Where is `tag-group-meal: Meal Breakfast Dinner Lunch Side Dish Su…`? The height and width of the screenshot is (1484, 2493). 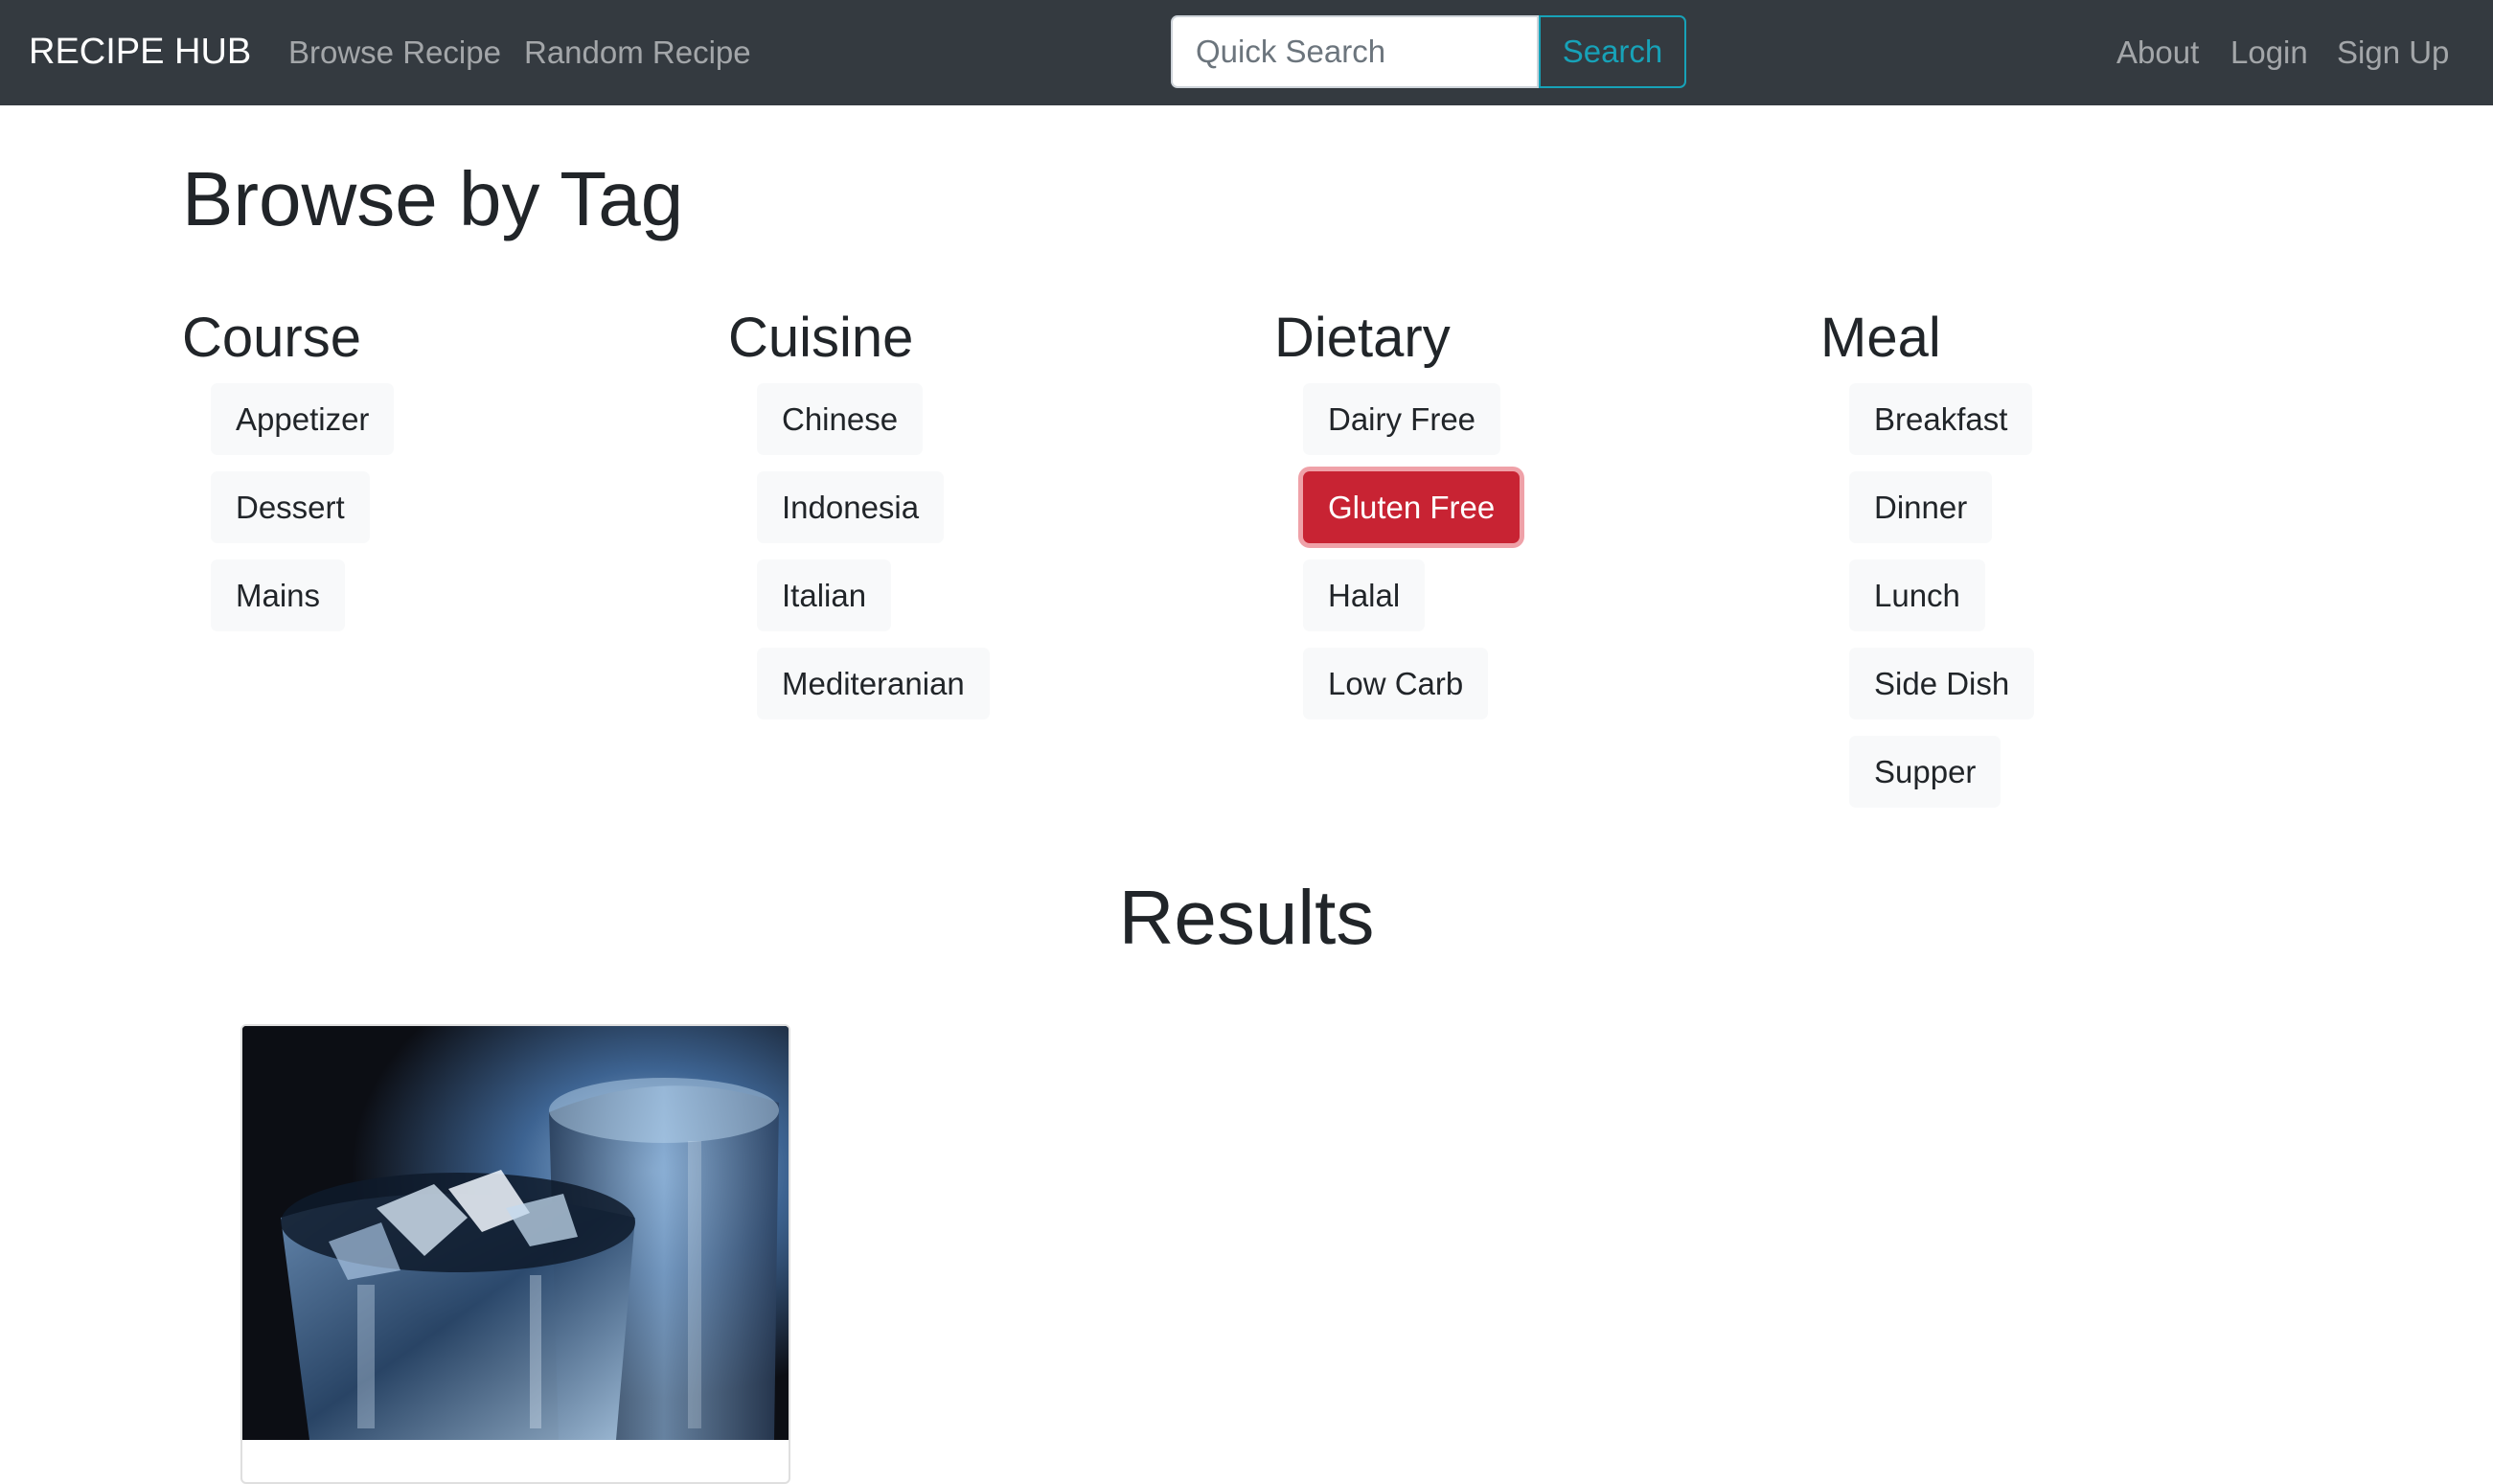 tag-group-meal: Meal Breakfast Dinner Lunch Side Dish Su… is located at coordinates (1927, 564).